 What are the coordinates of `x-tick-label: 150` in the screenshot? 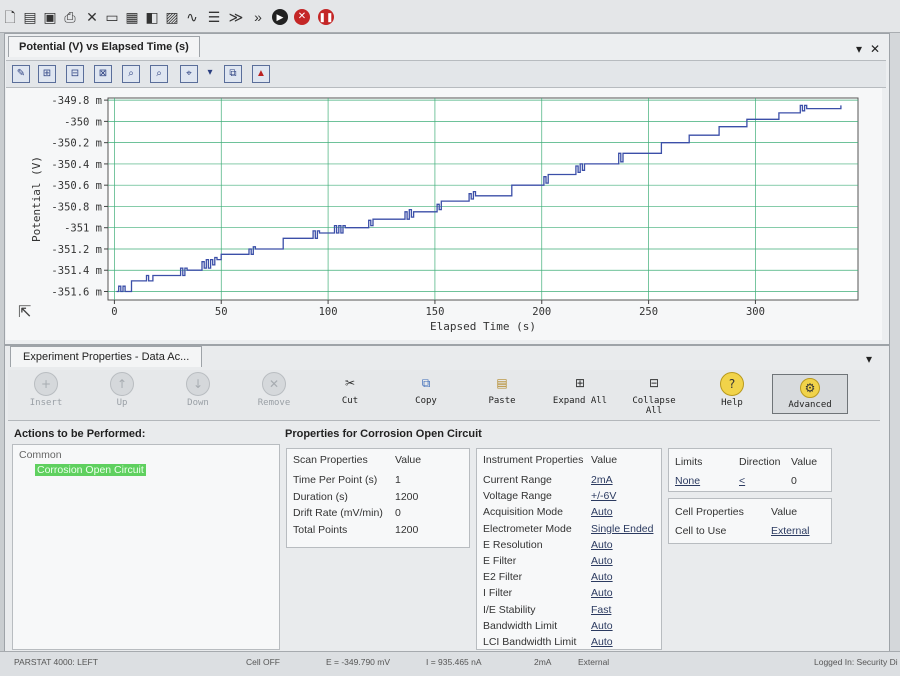 It's located at (434, 312).